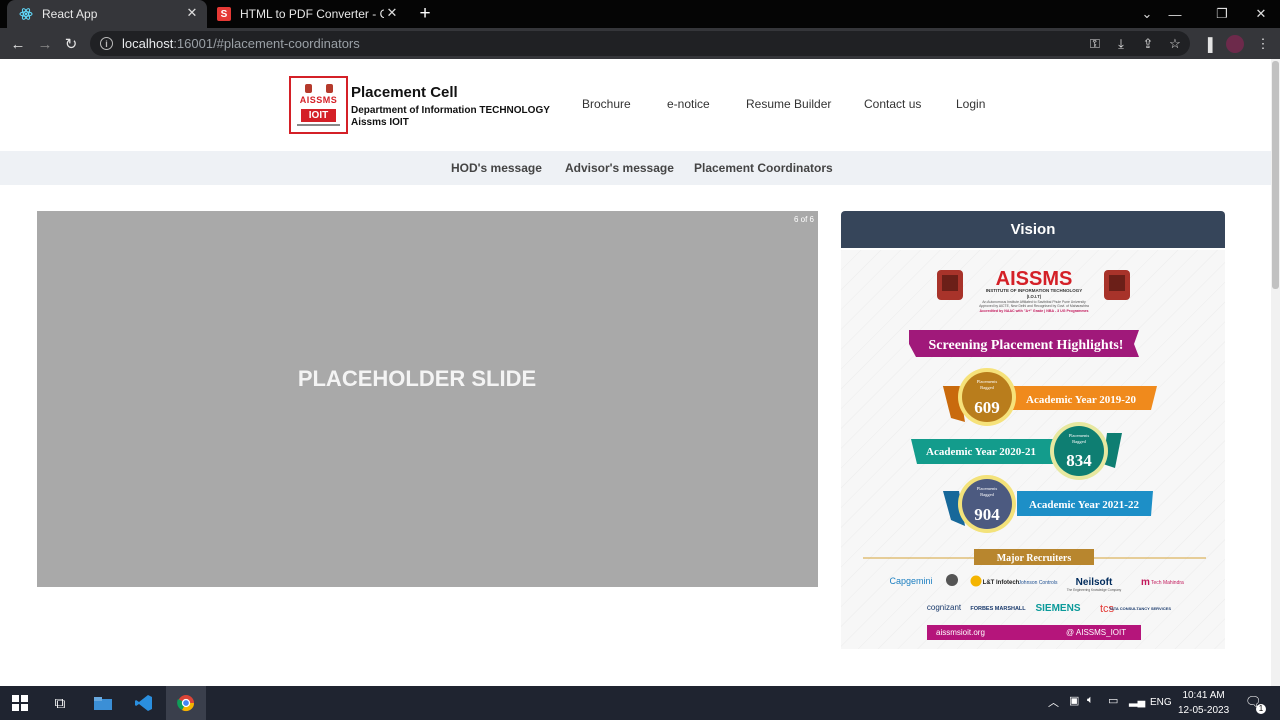 This screenshot has width=1280, height=720. I want to click on left-crest-icon, so click(950, 285).